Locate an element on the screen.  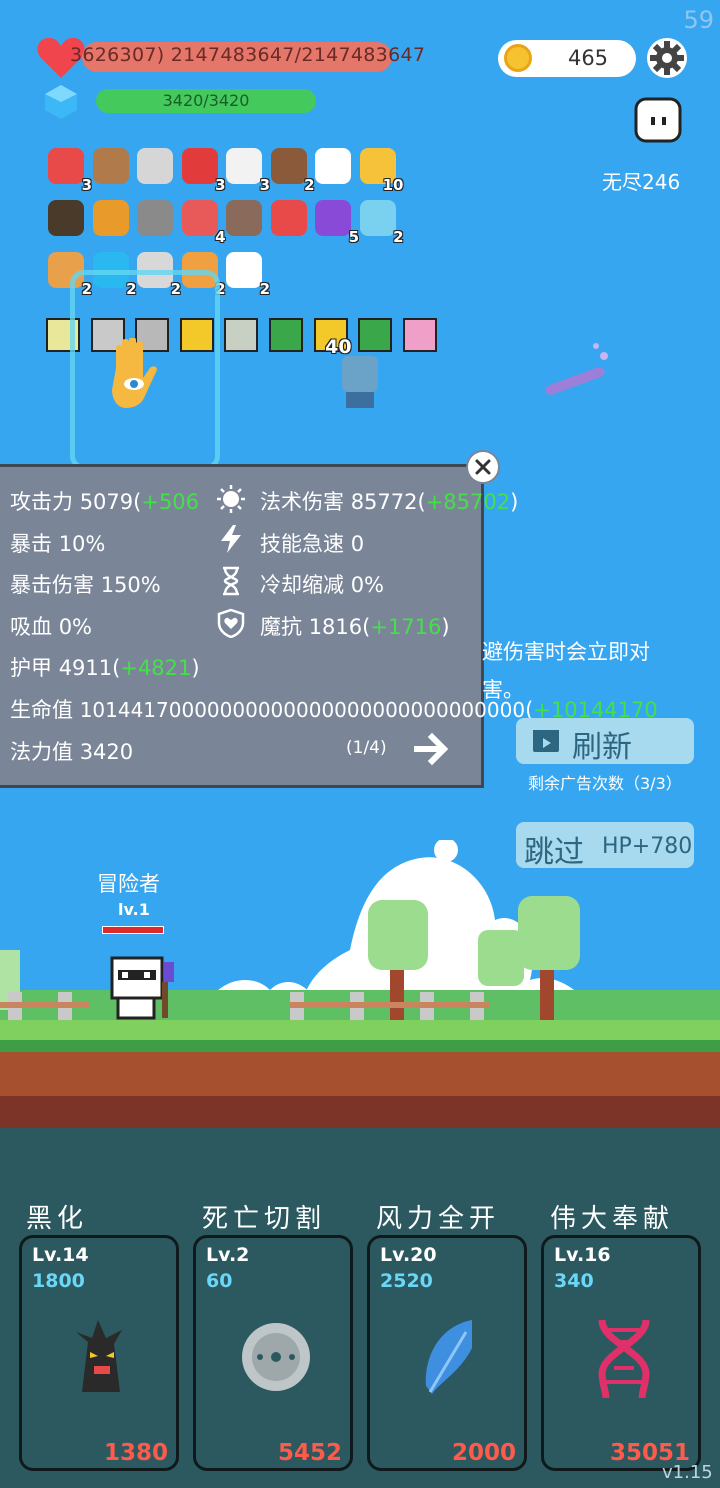
shield-icon is located at coordinates (110, 166).